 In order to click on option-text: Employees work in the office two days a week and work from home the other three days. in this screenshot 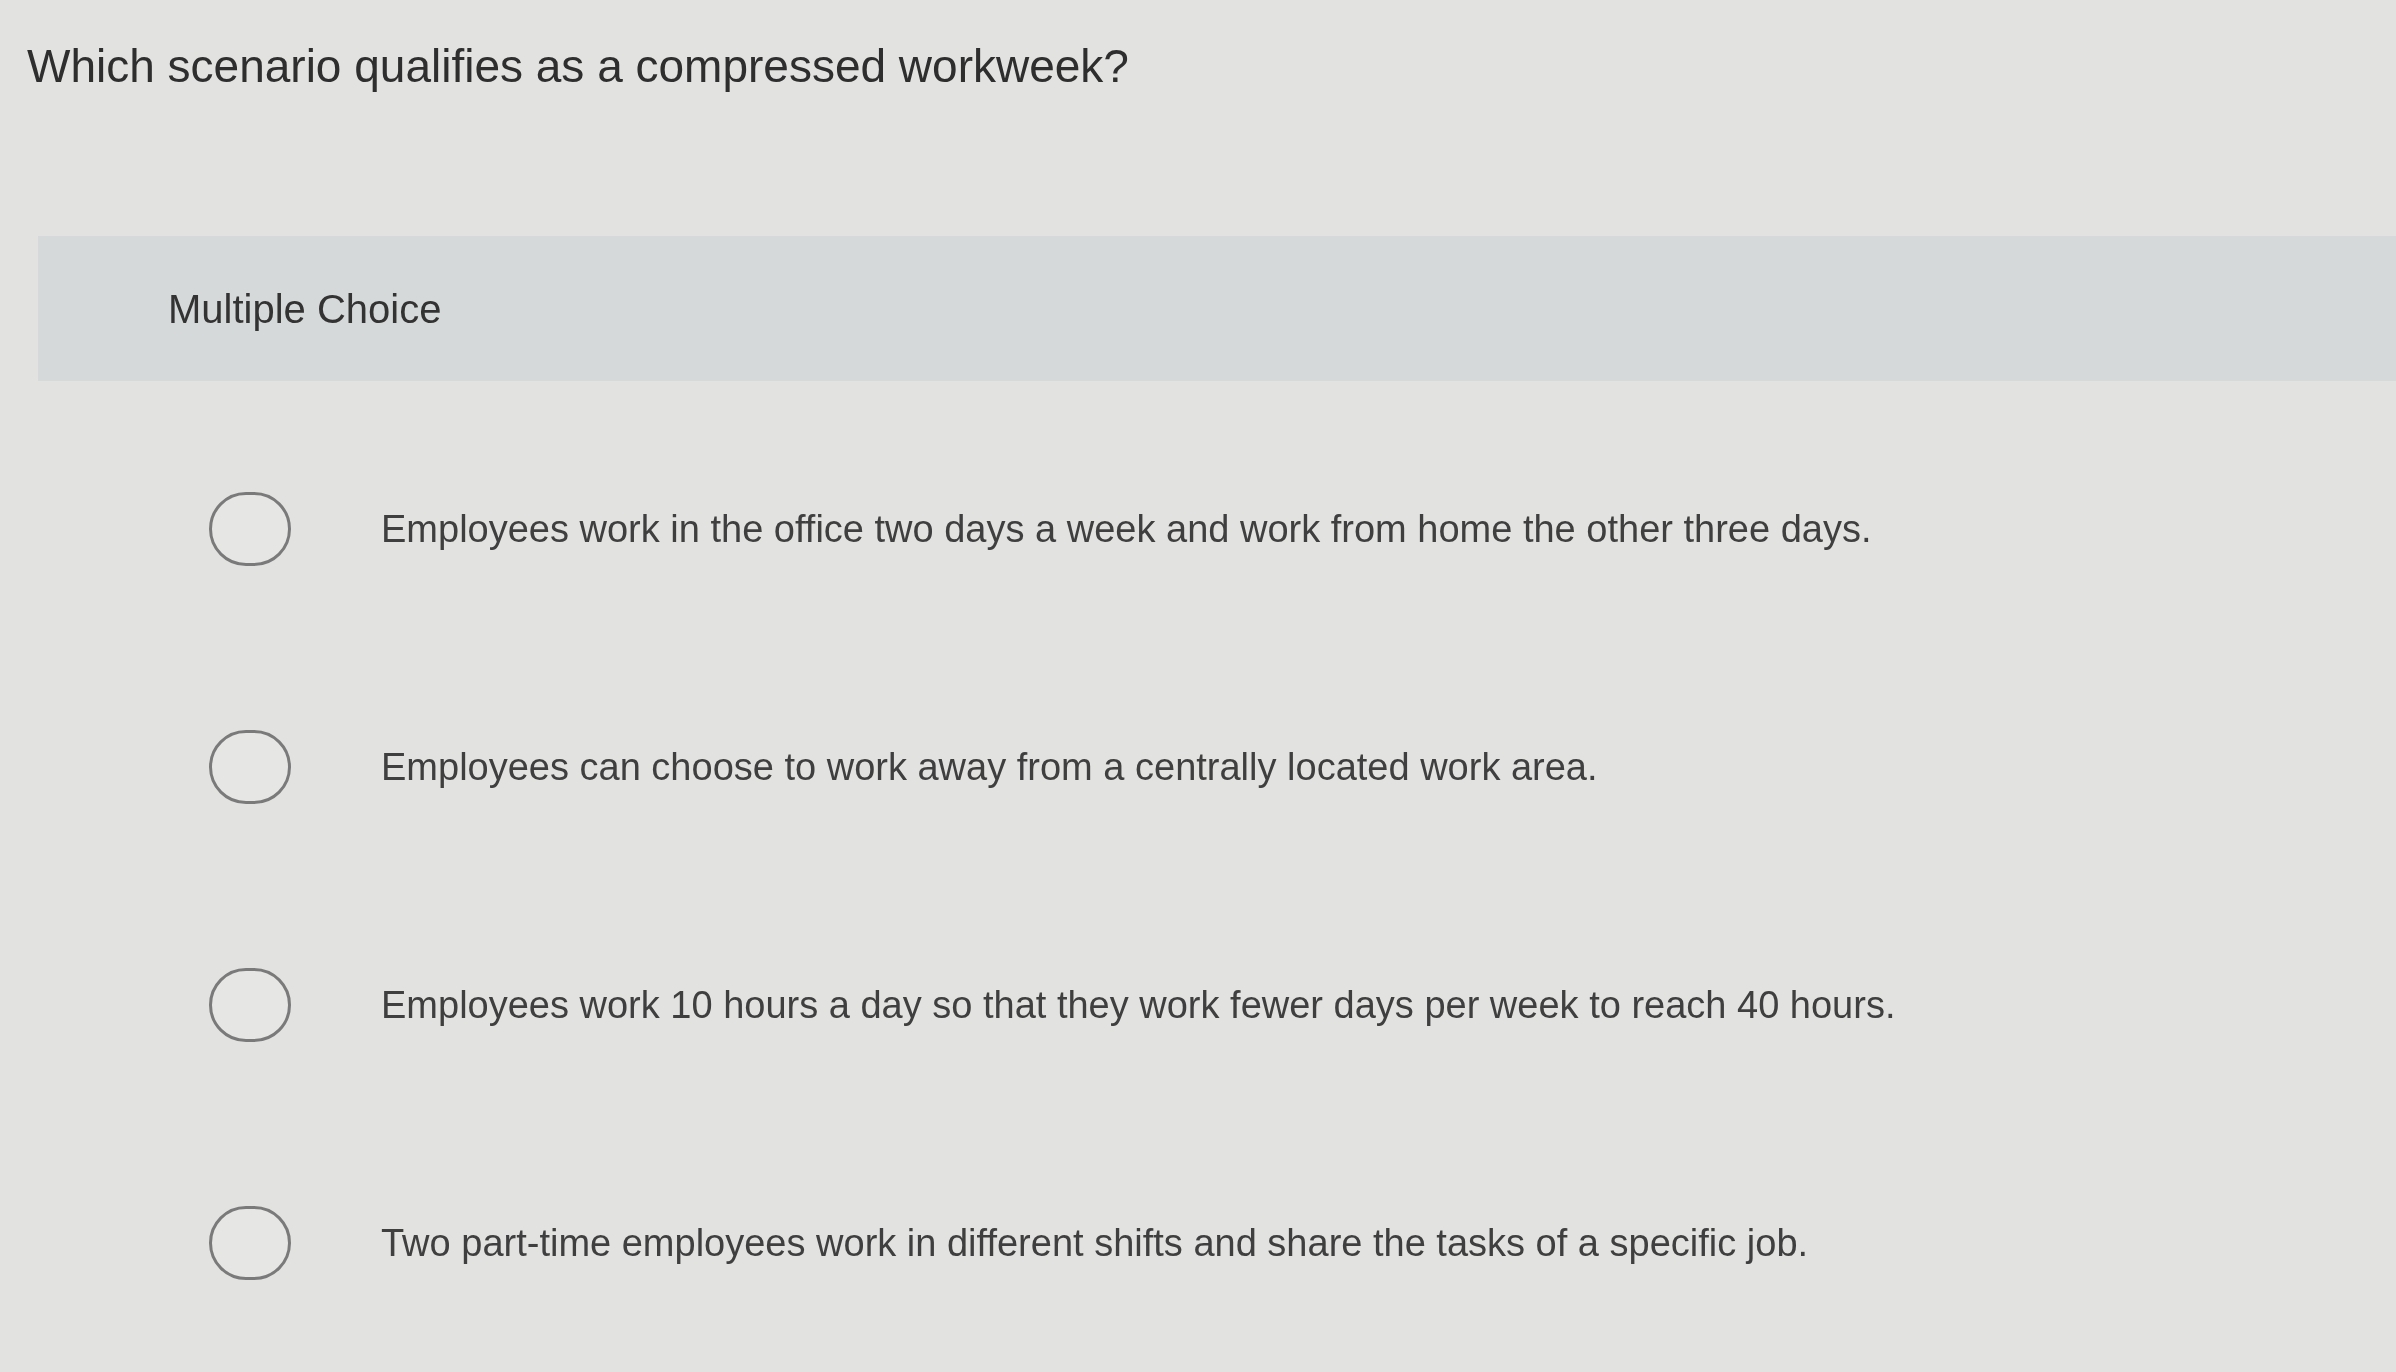, I will do `click(1126, 529)`.